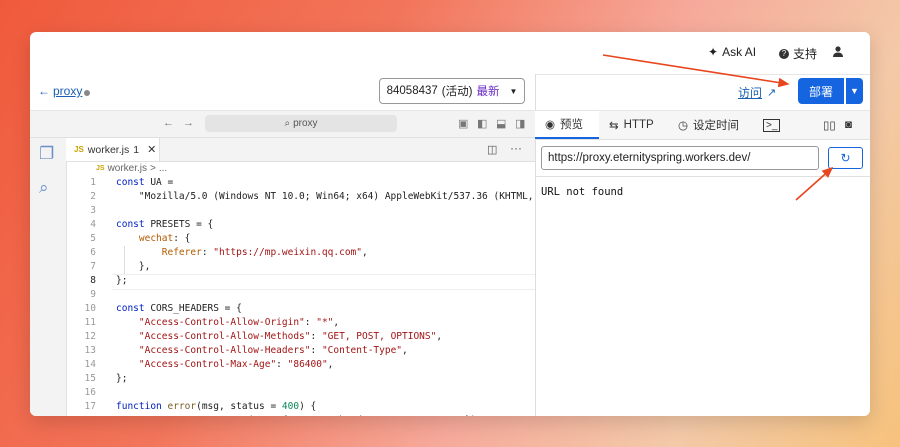 The height and width of the screenshot is (447, 900). What do you see at coordinates (829, 125) in the screenshot?
I see `docs-icon: ▯▯` at bounding box center [829, 125].